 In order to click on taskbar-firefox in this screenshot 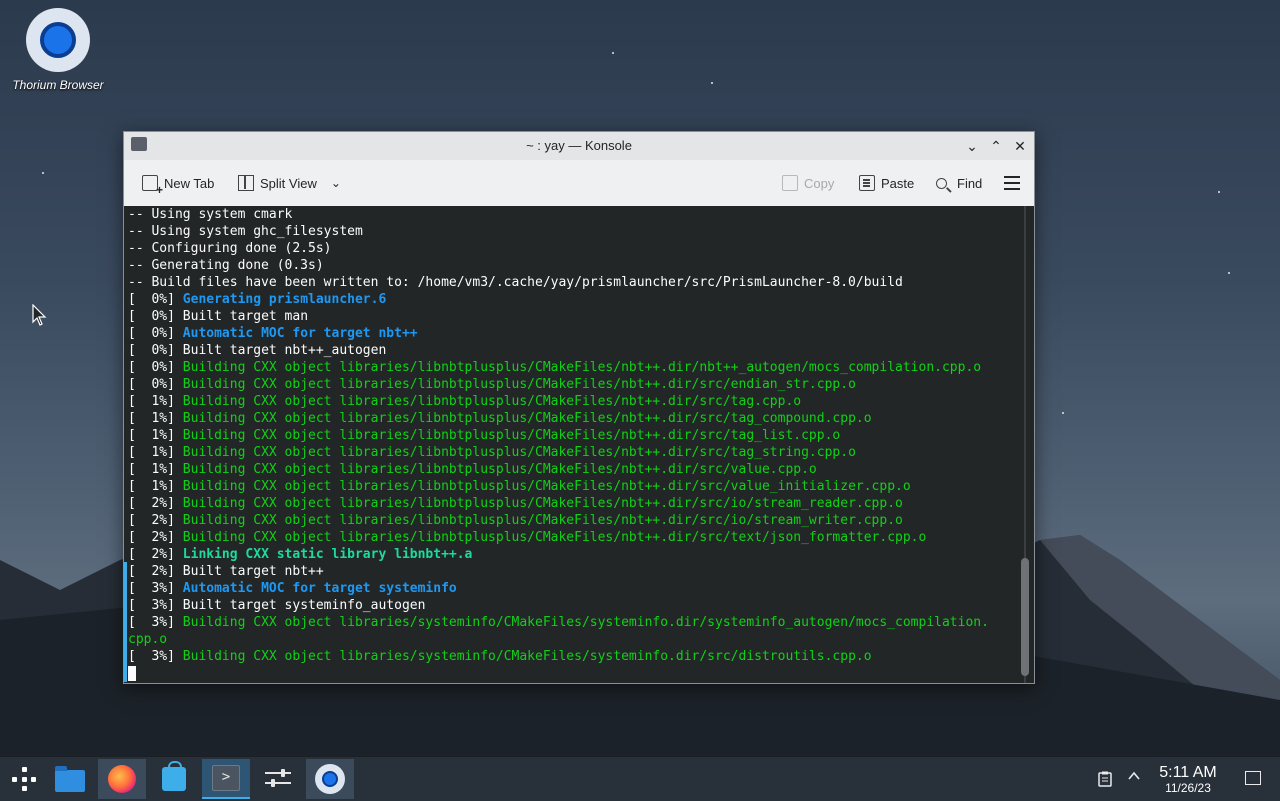, I will do `click(122, 779)`.